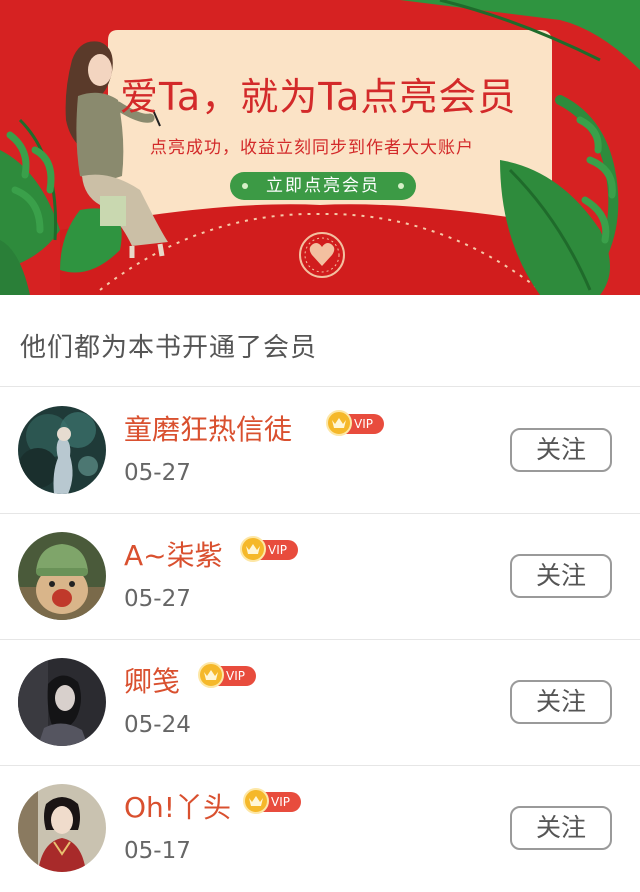  Describe the element at coordinates (320, 577) in the screenshot. I see `list-item: A~柒紫 VIP 05-27 关注` at that location.